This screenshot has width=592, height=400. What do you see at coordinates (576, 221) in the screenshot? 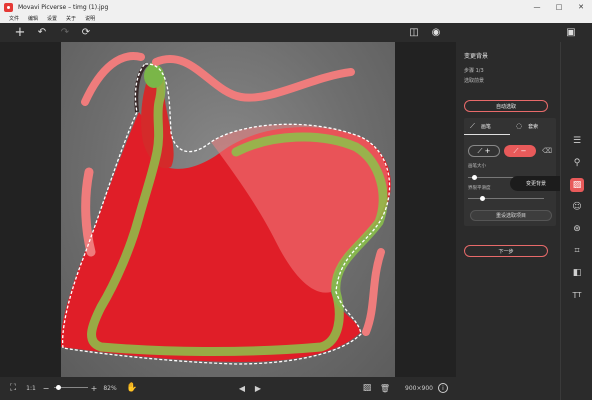
I see `tool-rail: ☰ ⚲ ▨ ☺ ⊛ ⌗ ◧ TT` at bounding box center [576, 221].